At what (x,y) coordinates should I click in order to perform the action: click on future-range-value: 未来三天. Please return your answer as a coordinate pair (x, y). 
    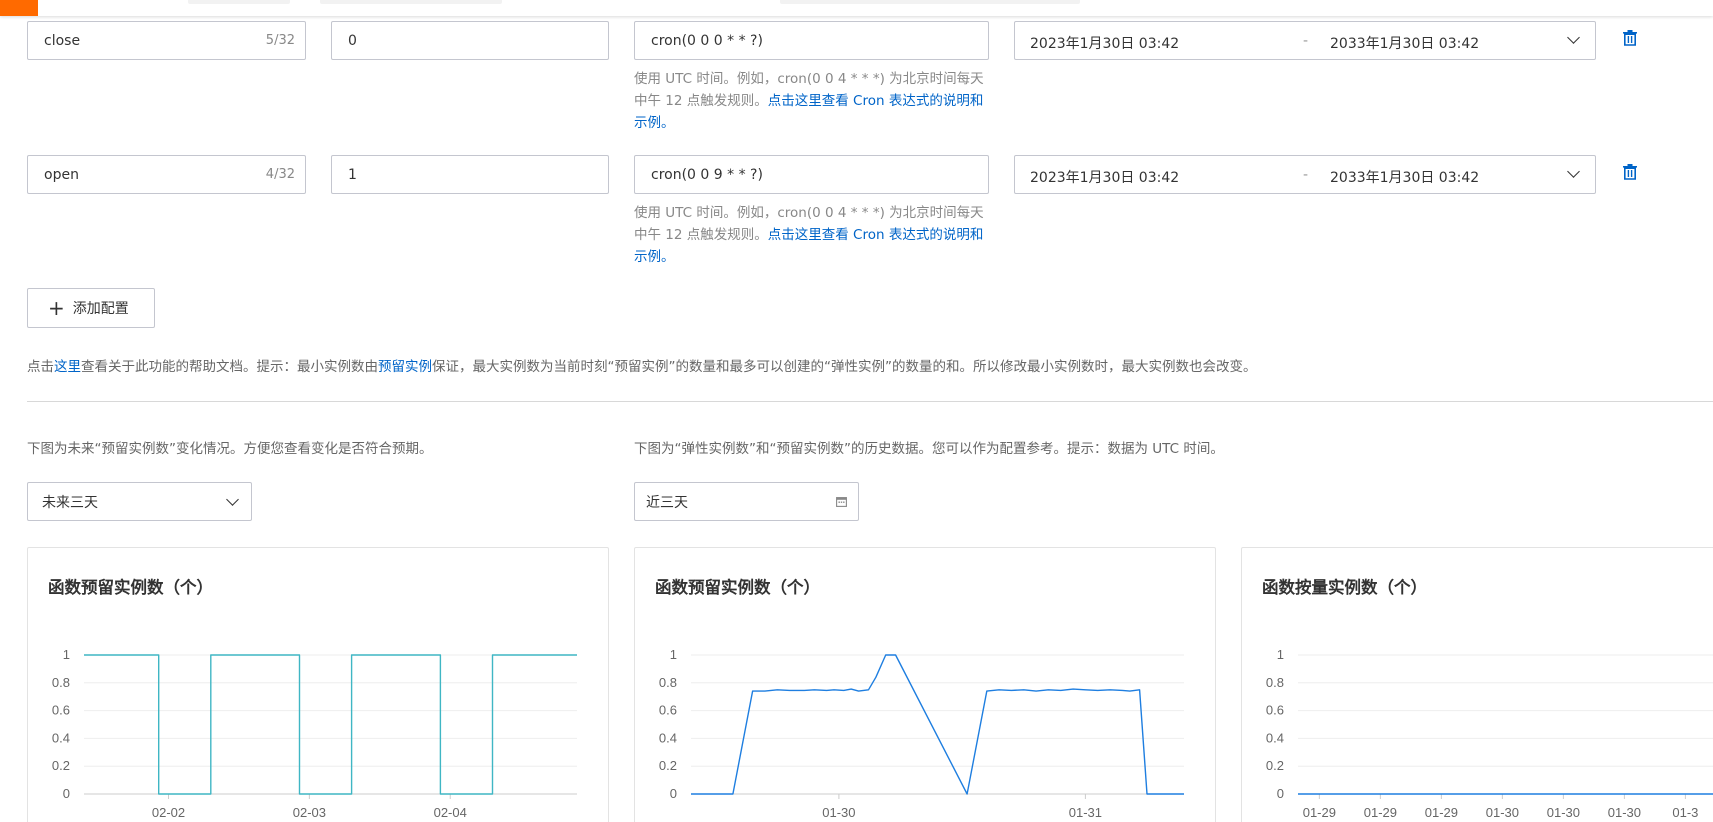
    Looking at the image, I should click on (70, 502).